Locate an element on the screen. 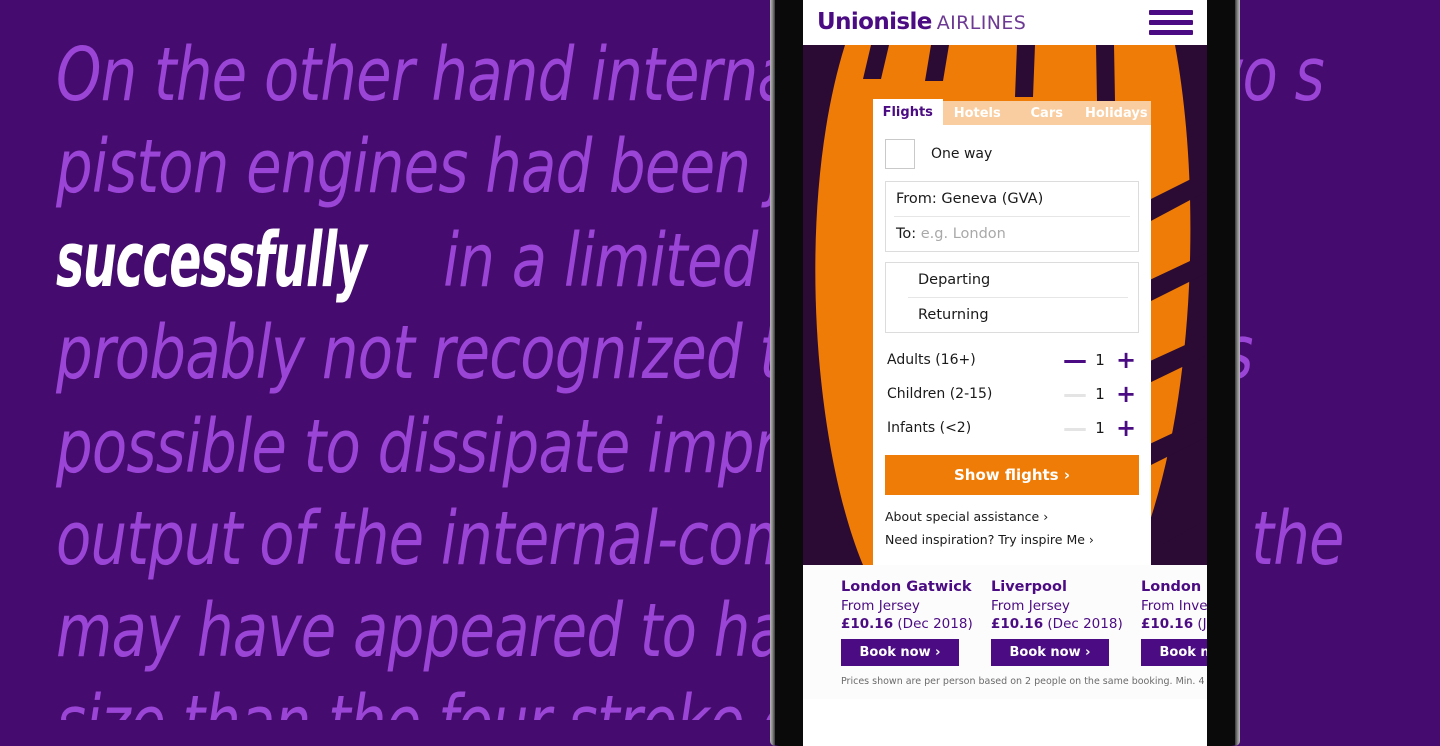  from-value: Geneva (GVA) is located at coordinates (992, 199).